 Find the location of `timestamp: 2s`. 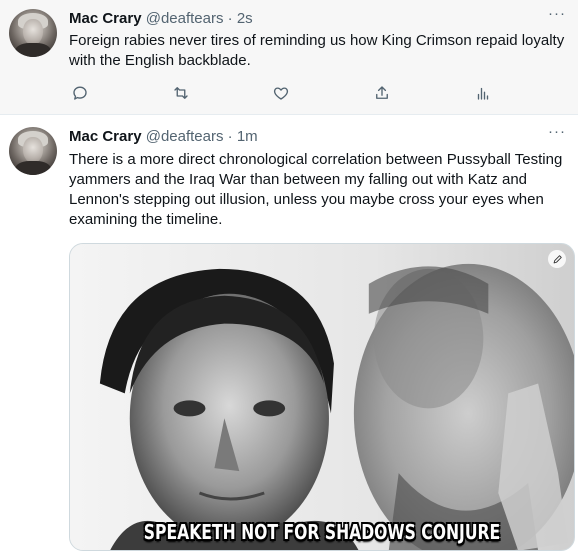

timestamp: 2s is located at coordinates (245, 18).